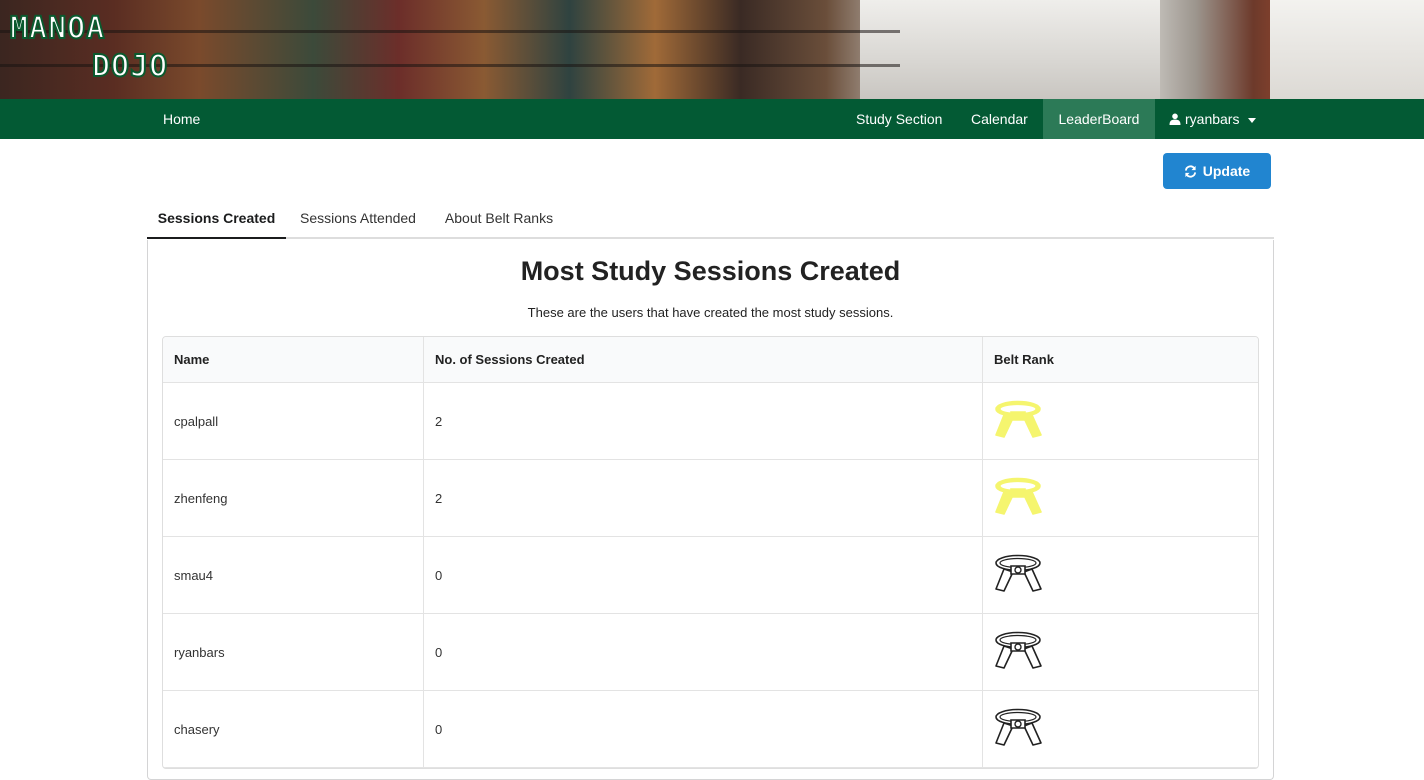  I want to click on table-row: smau4 0, so click(710, 575).